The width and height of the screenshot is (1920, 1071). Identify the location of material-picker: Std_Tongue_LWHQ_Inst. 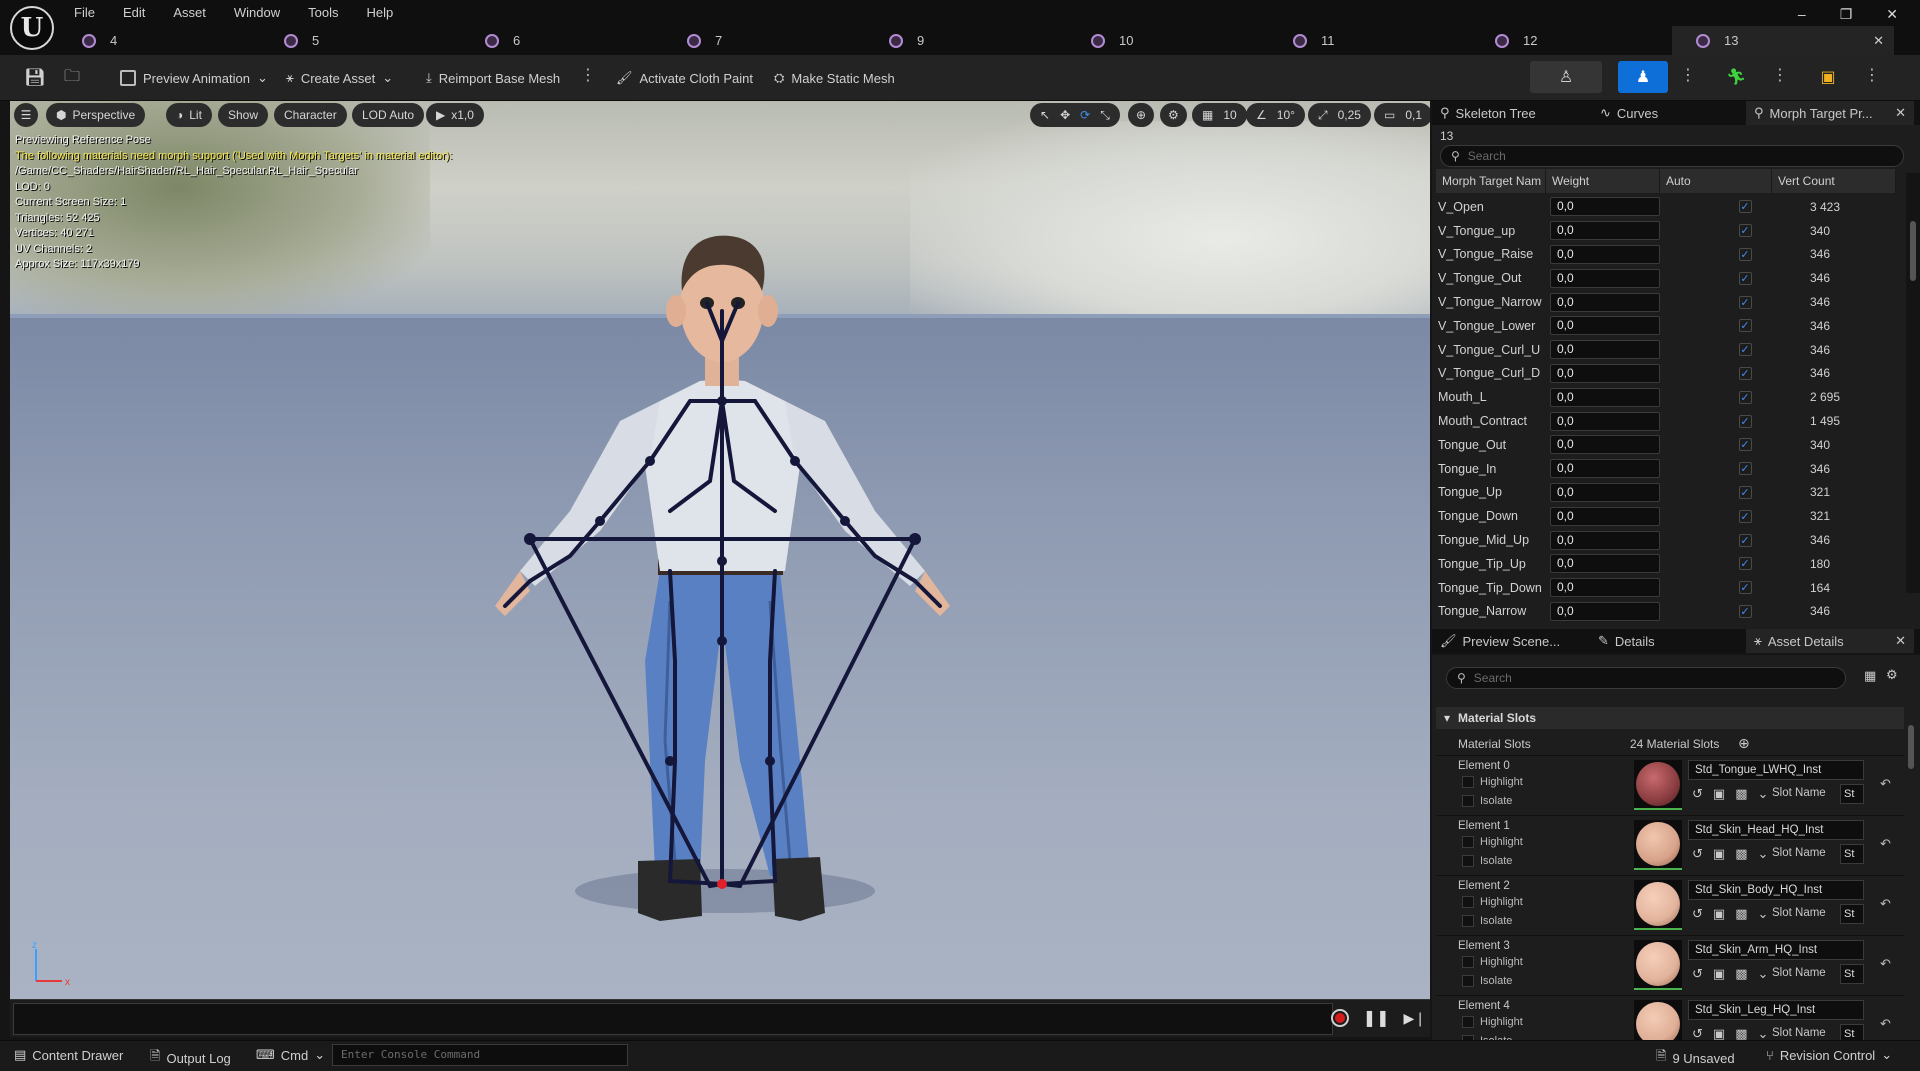
(1776, 770).